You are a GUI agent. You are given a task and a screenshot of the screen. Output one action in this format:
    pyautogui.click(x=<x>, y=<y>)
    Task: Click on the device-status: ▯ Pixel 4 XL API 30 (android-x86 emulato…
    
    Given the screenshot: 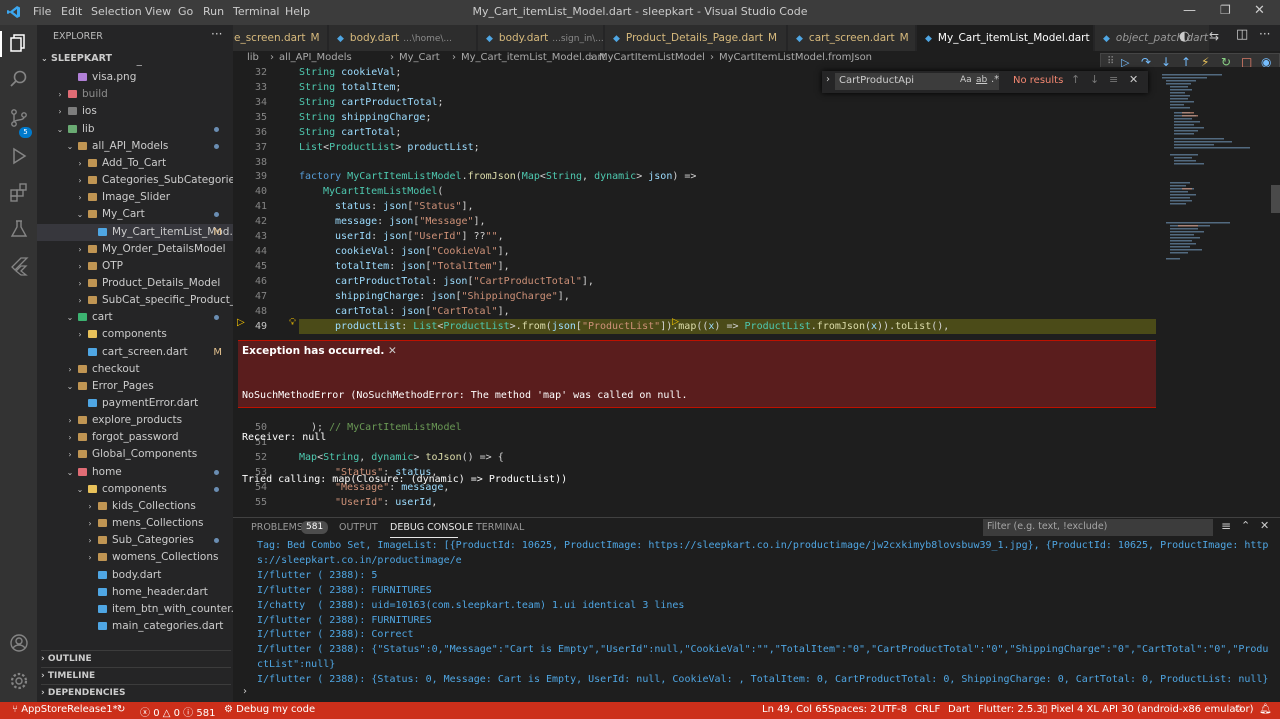 What is the action you would take?
    pyautogui.click(x=1148, y=709)
    